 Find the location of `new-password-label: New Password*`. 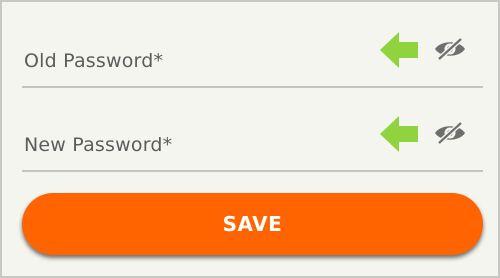

new-password-label: New Password* is located at coordinates (98, 145).